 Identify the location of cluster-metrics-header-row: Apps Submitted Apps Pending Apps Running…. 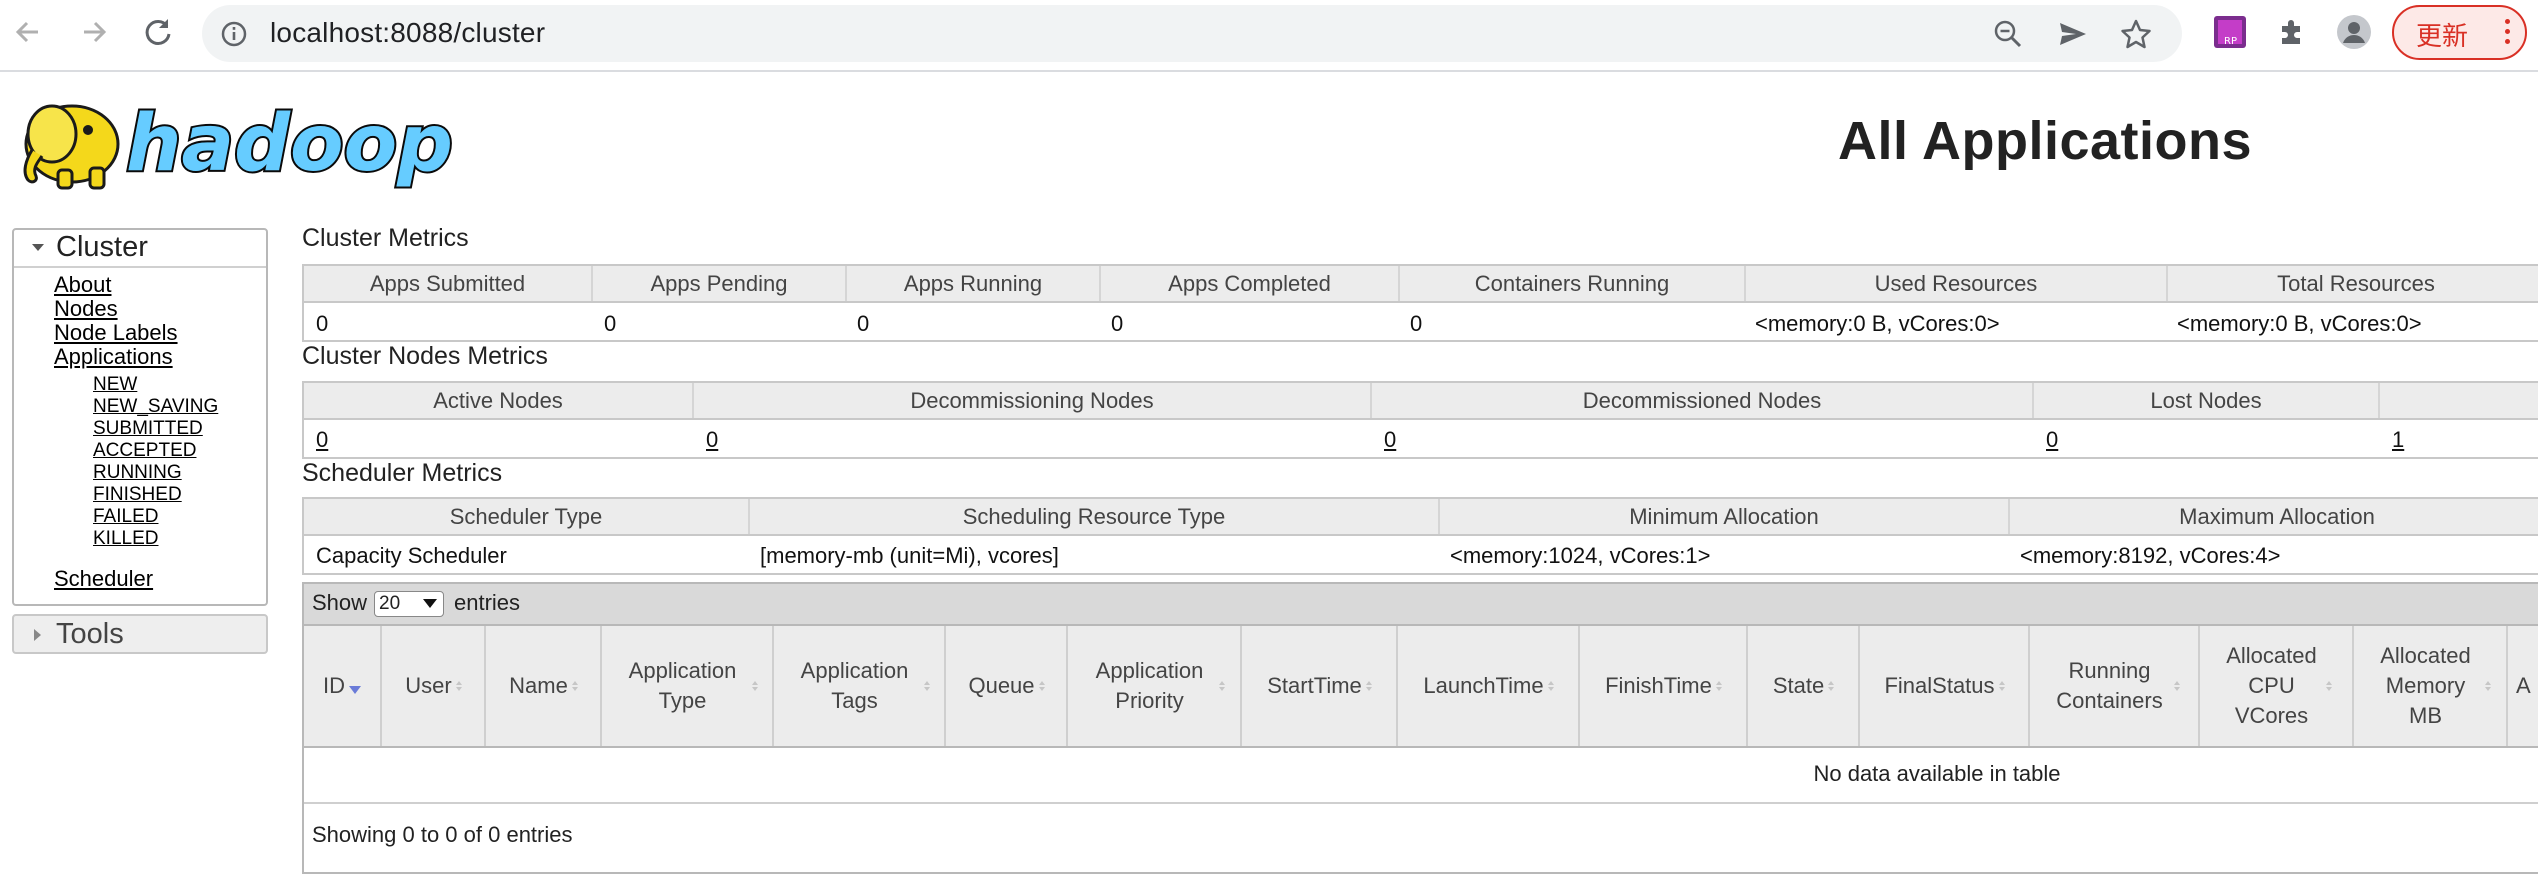
(1421, 284).